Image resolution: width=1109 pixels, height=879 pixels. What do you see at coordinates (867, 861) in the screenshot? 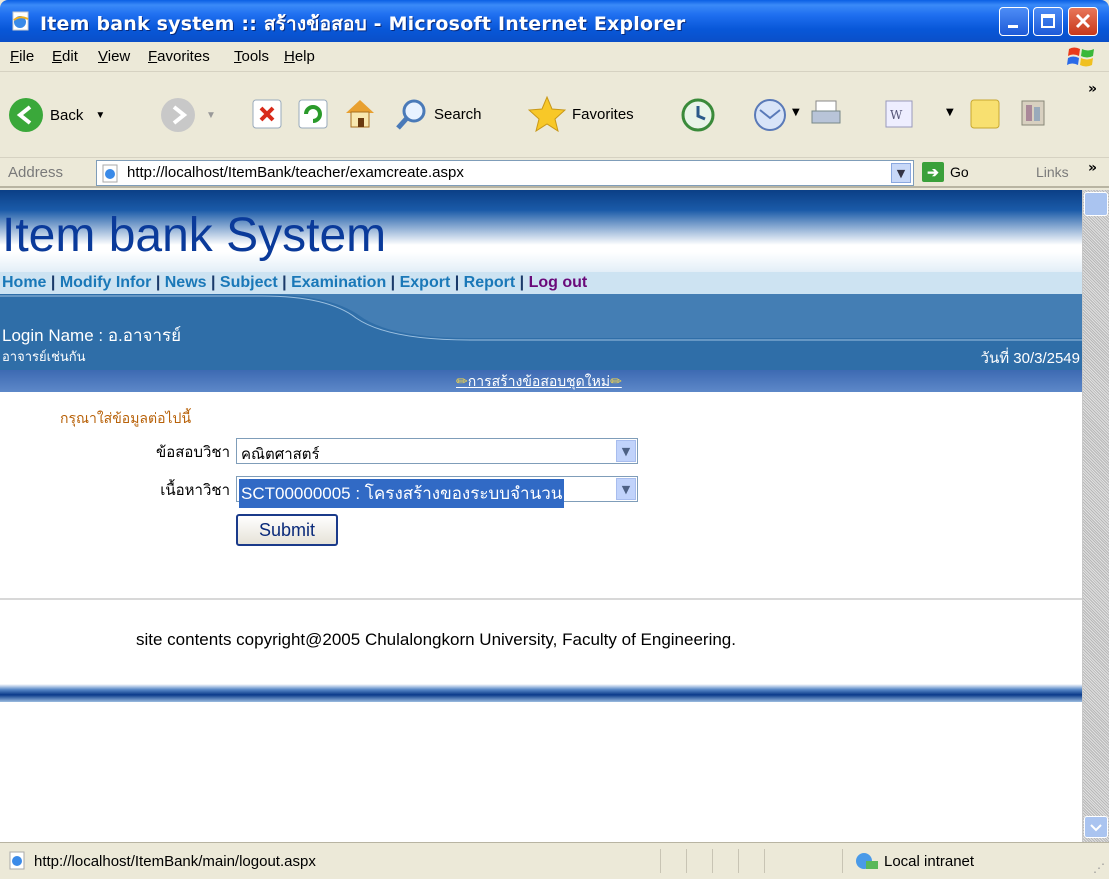
I see `local-intranet-icon` at bounding box center [867, 861].